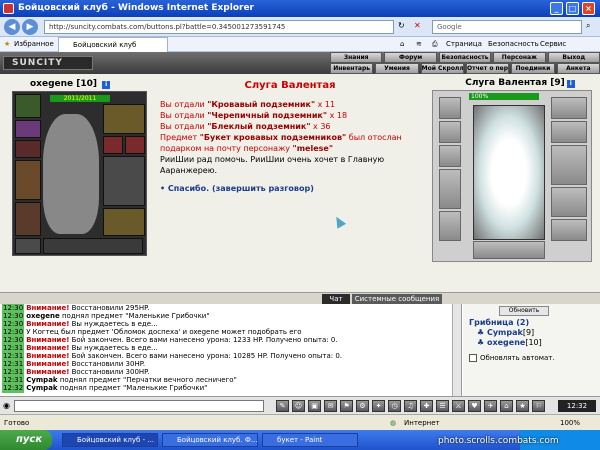 The width and height of the screenshot is (600, 450). What do you see at coordinates (12, 27) in the screenshot?
I see `back-button: ◀` at bounding box center [12, 27].